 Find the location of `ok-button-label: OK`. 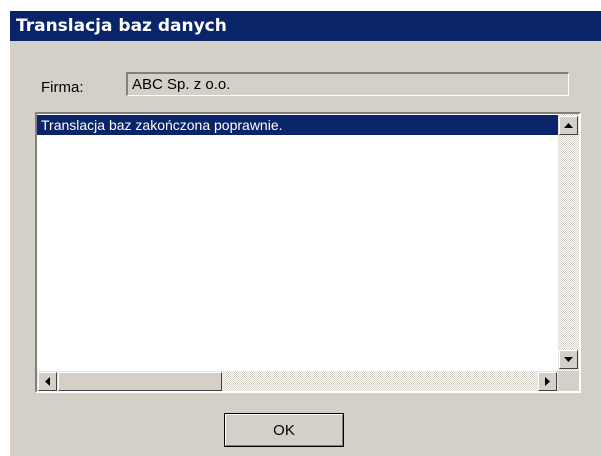

ok-button-label: OK is located at coordinates (284, 430).